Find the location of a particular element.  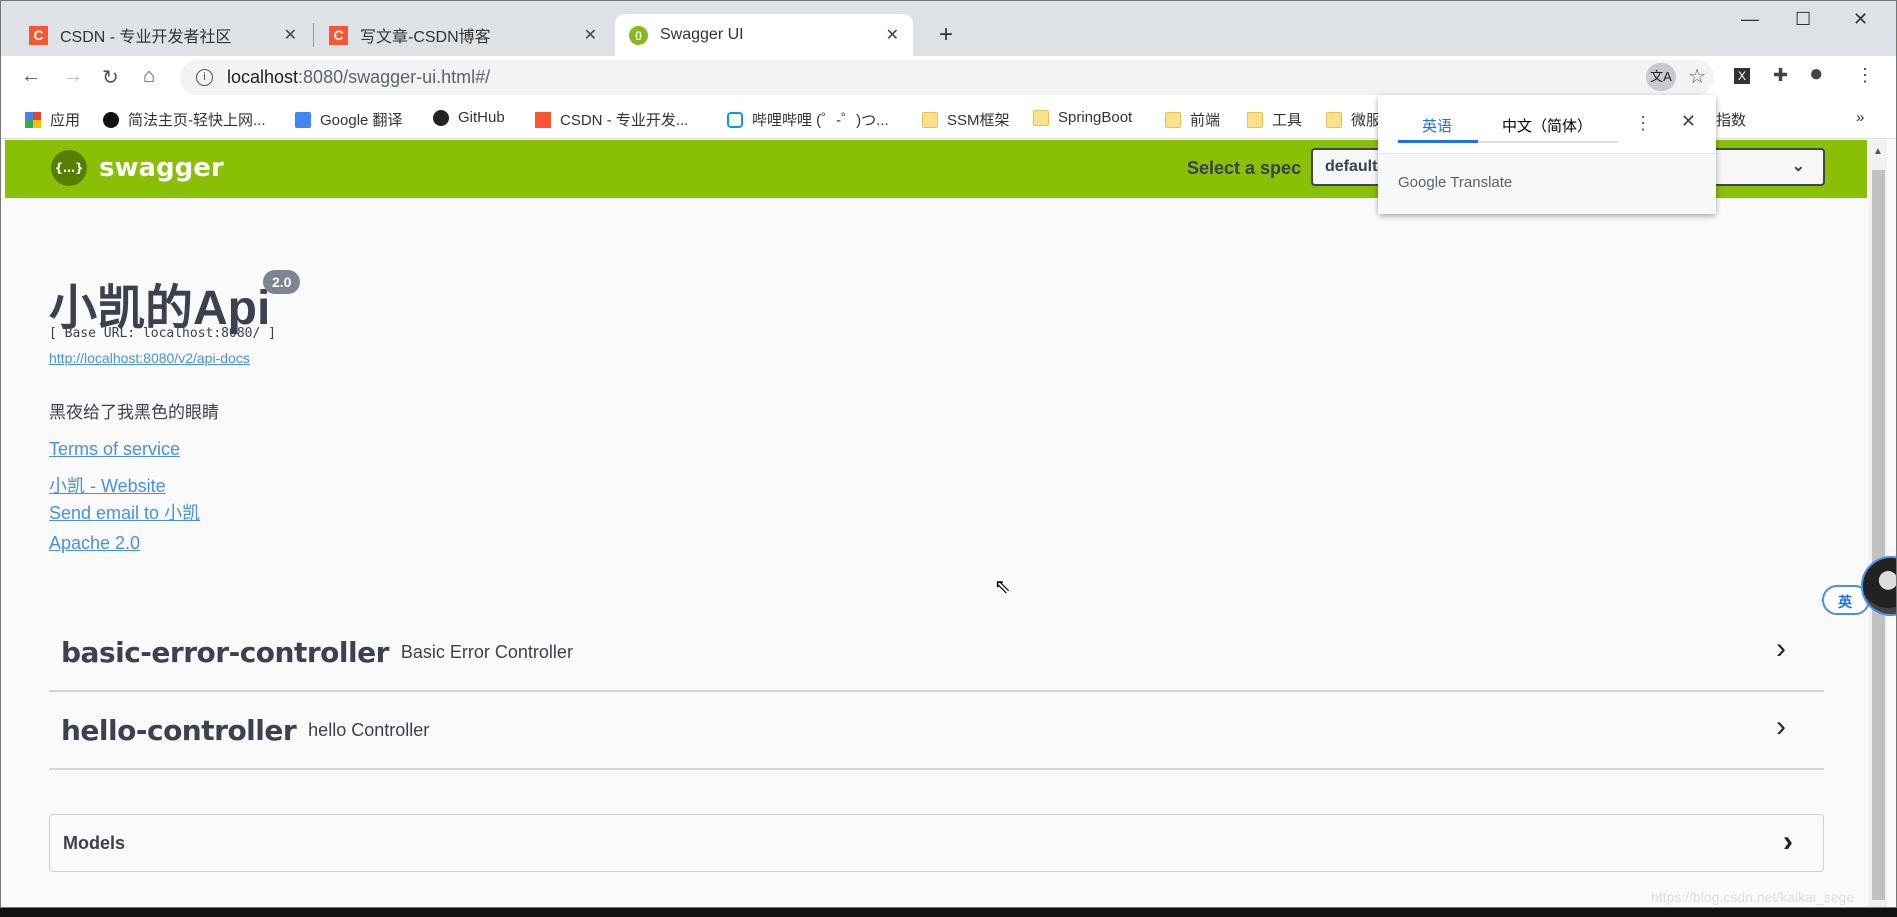

tab-csdn: C CSDN - 专业开发者社区 ✕ is located at coordinates (163, 35).